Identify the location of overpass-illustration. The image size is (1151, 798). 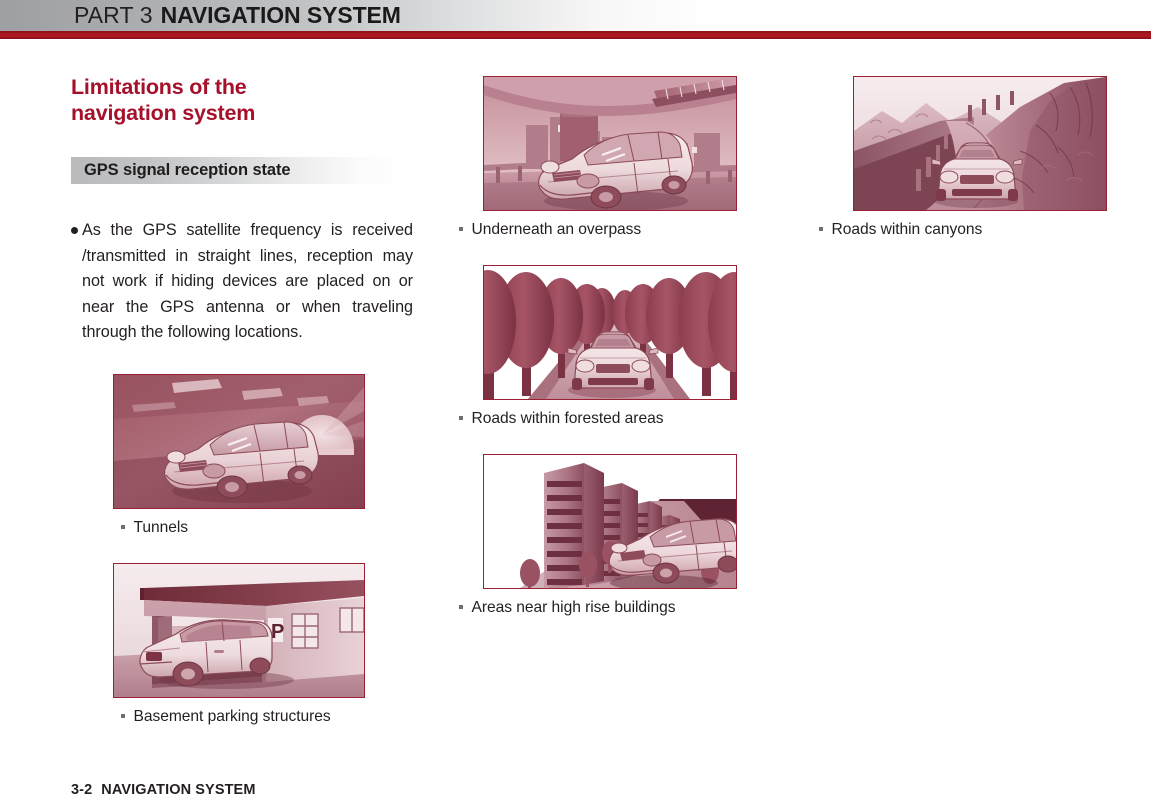
(610, 143).